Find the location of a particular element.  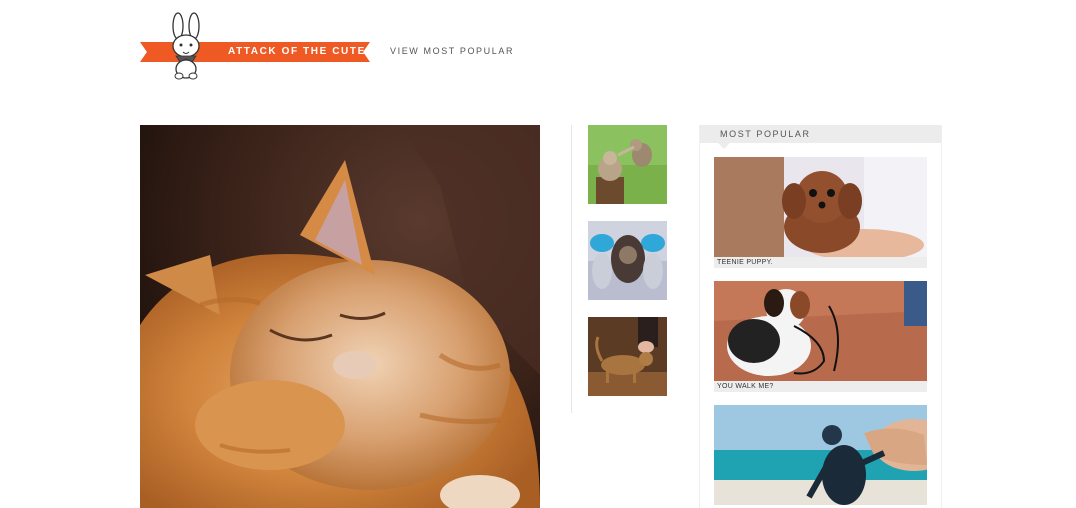

kittens-fighting-thumb-icon is located at coordinates (627, 164).